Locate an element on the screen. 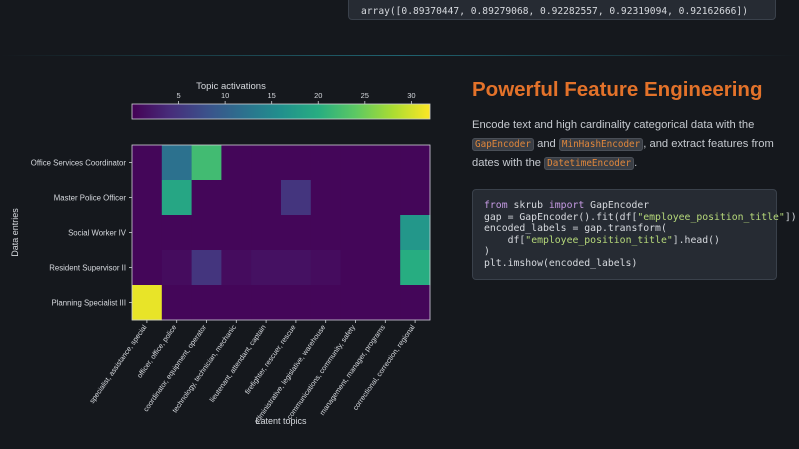 Image resolution: width=799 pixels, height=449 pixels. column-label: correctional, correction, regional is located at coordinates (384, 367).